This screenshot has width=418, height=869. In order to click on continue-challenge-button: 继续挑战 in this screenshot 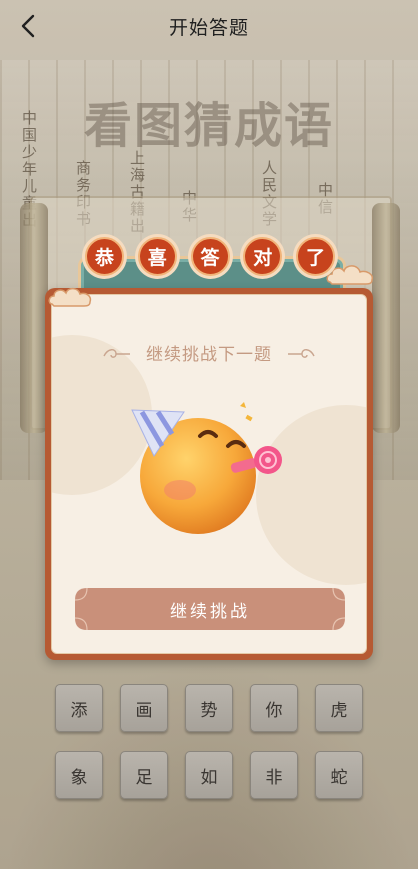, I will do `click(210, 609)`.